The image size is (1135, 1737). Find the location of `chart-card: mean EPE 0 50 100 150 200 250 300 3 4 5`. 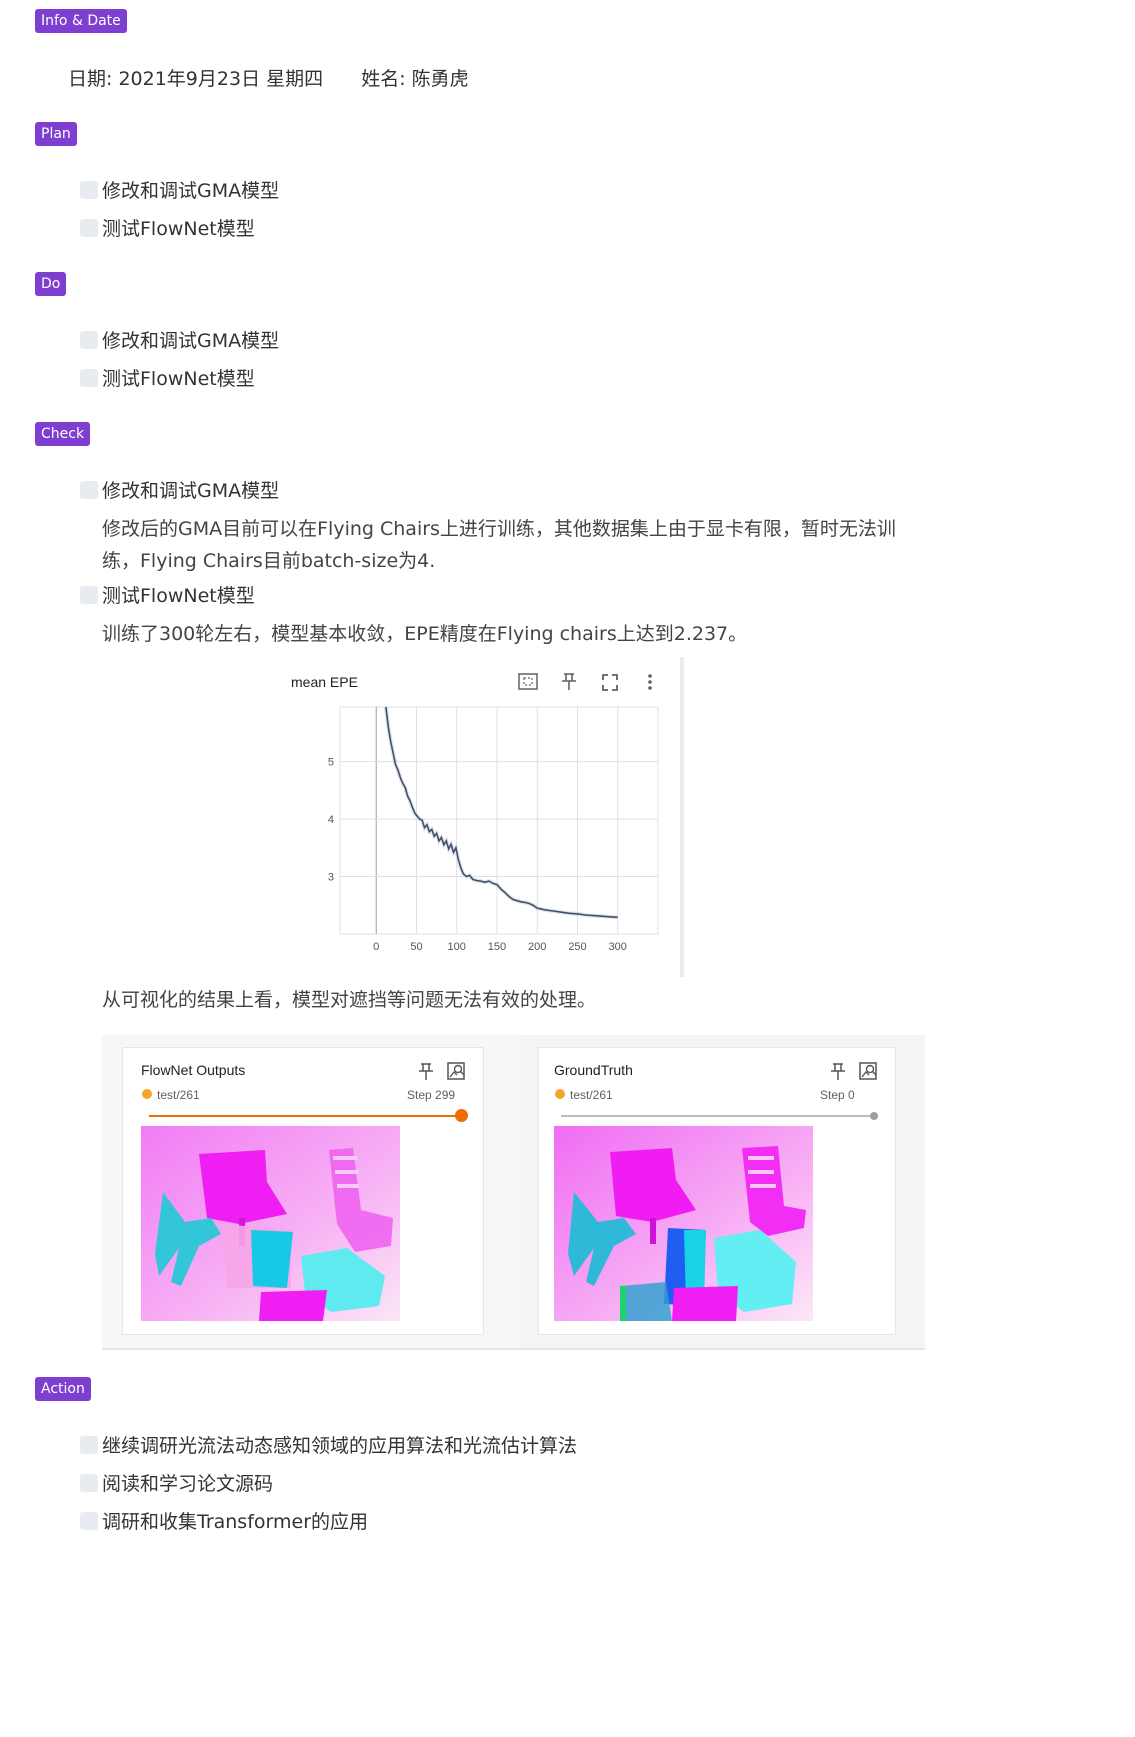

chart-card: mean EPE 0 50 100 150 200 250 300 3 4 5 is located at coordinates (482, 817).